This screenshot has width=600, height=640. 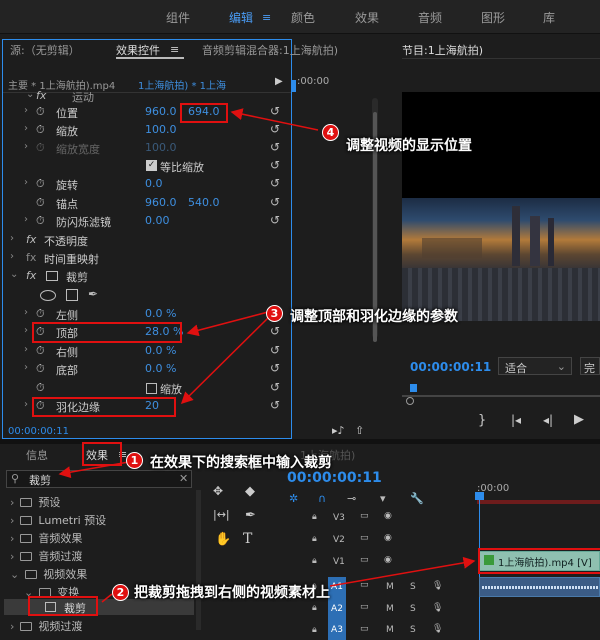 What do you see at coordinates (134, 460) in the screenshot?
I see `annotation-badge-1: 1` at bounding box center [134, 460].